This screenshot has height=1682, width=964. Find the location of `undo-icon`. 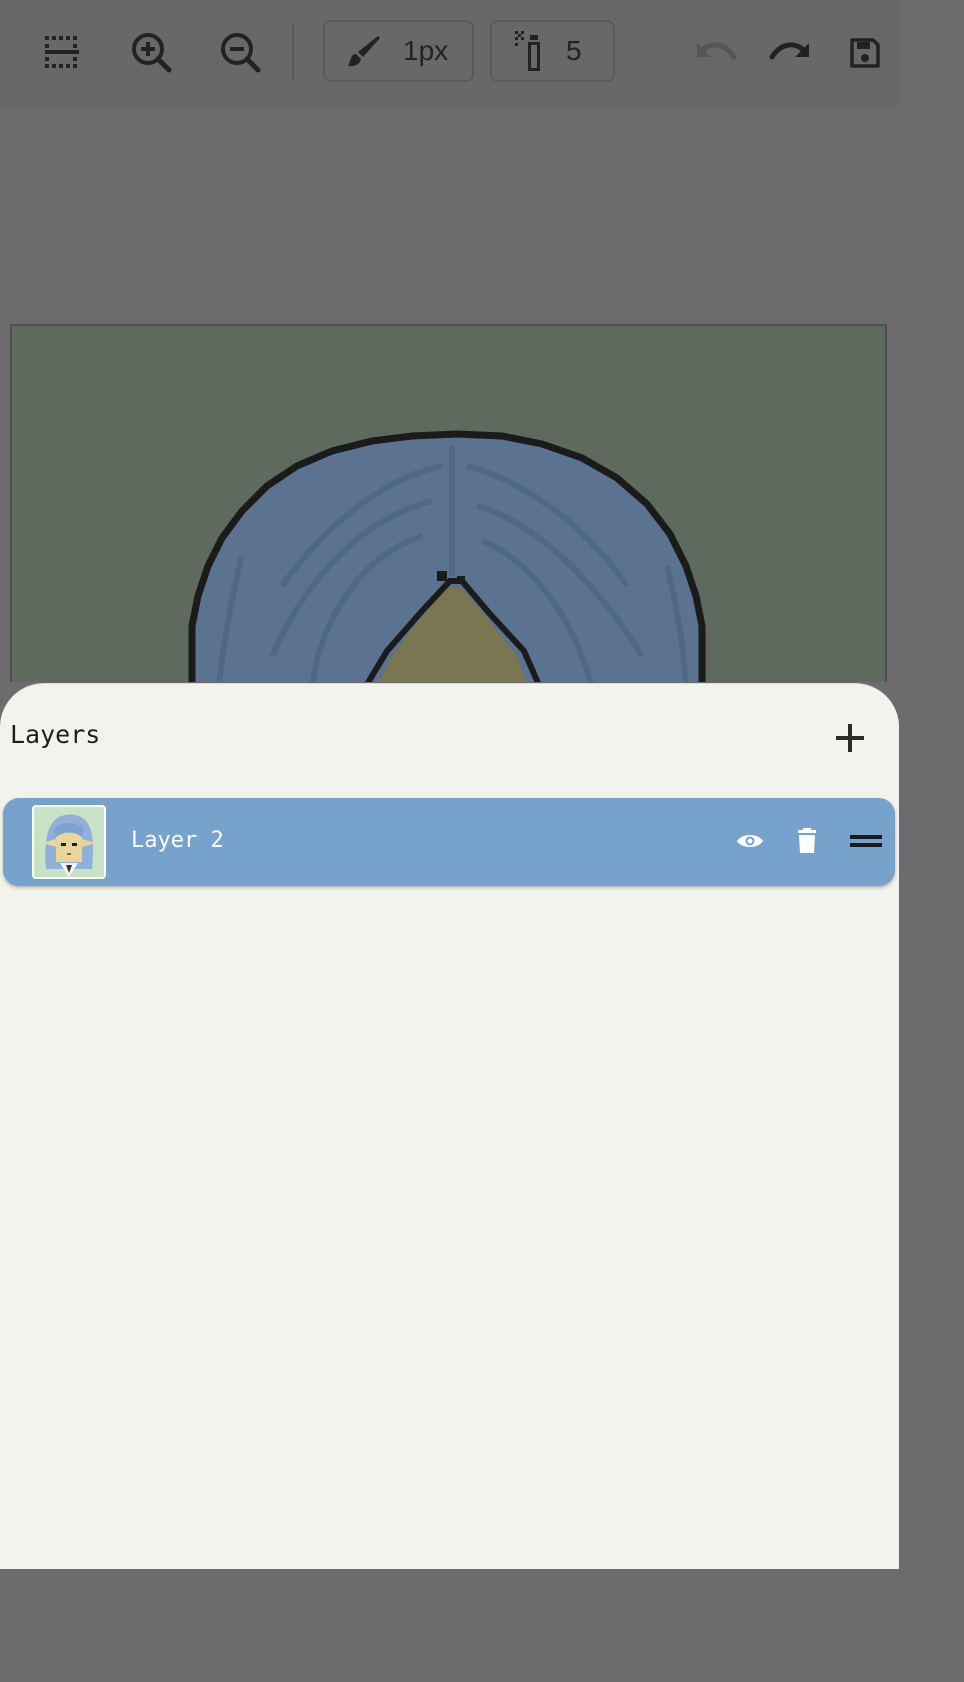

undo-icon is located at coordinates (716, 52).